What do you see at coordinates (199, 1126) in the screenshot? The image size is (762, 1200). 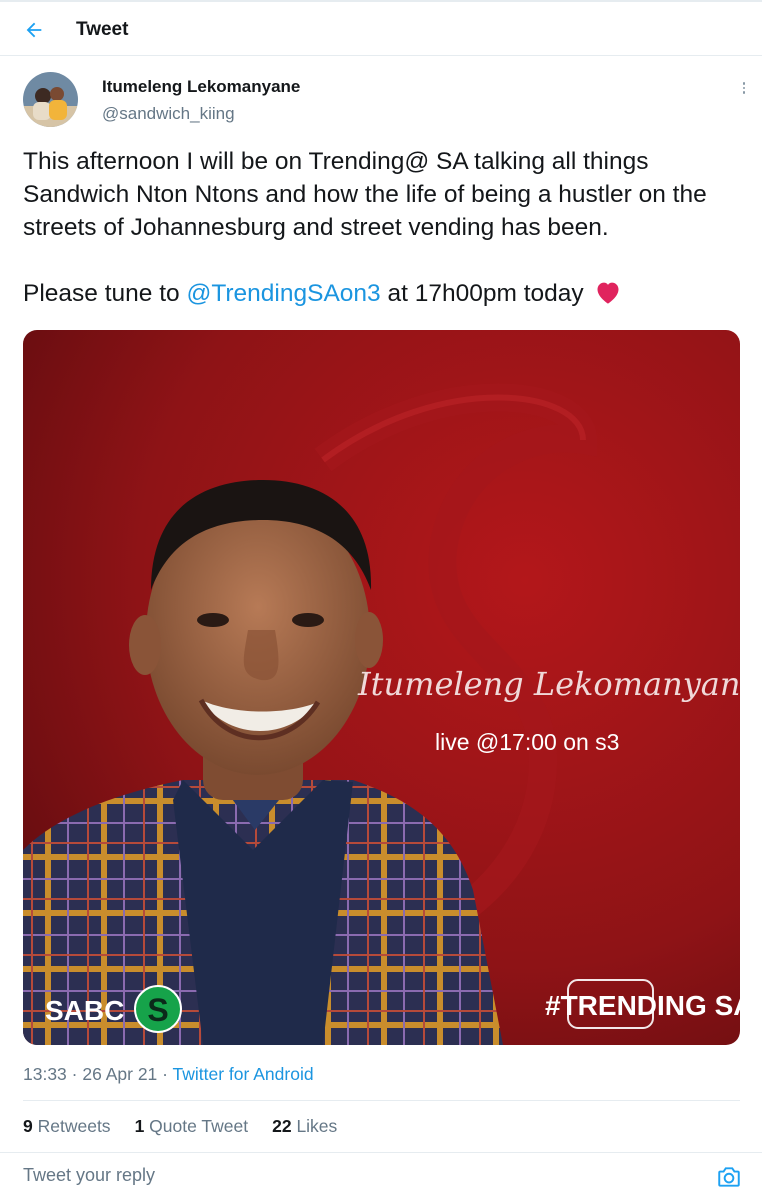 I see `quotes-label: Quote Tweet` at bounding box center [199, 1126].